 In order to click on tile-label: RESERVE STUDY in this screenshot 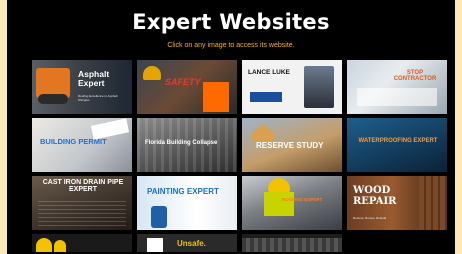, I will do `click(290, 145)`.